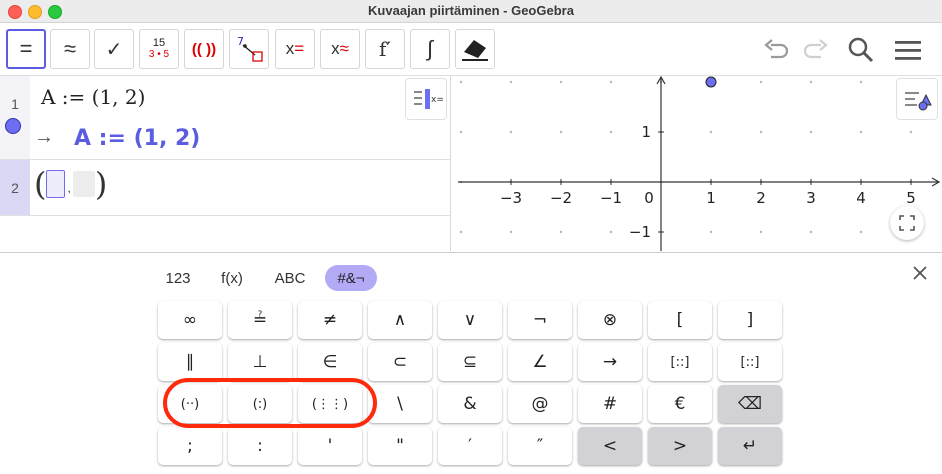 This screenshot has width=942, height=474. I want to click on key-label: ;, so click(190, 446).